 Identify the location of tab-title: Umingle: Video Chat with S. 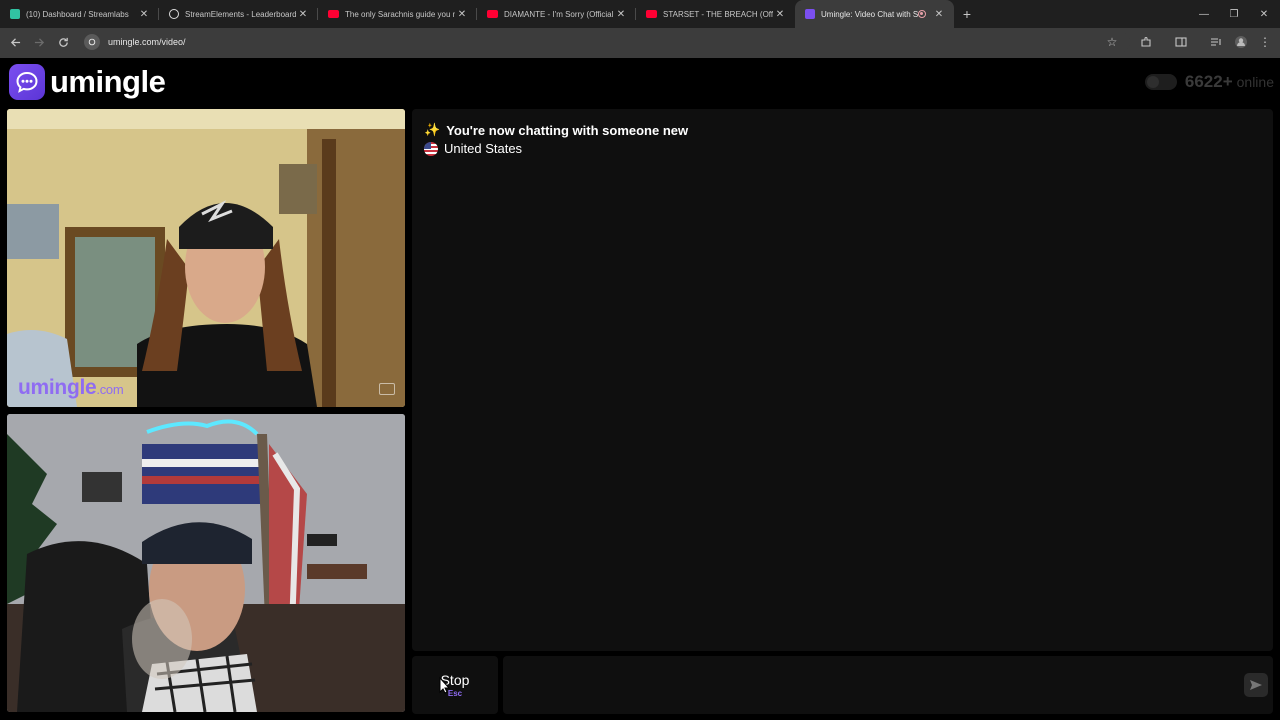
(869, 14).